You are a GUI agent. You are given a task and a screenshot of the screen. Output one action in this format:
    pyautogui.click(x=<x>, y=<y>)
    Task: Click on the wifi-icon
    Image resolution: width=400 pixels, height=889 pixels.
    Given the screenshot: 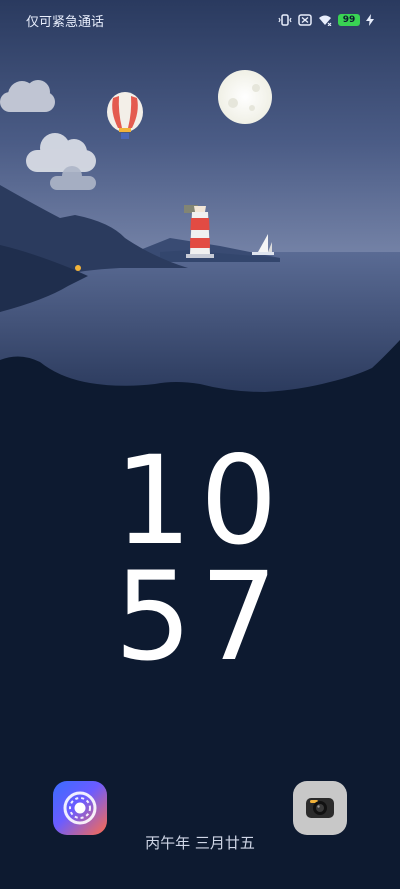 What is the action you would take?
    pyautogui.click(x=325, y=20)
    